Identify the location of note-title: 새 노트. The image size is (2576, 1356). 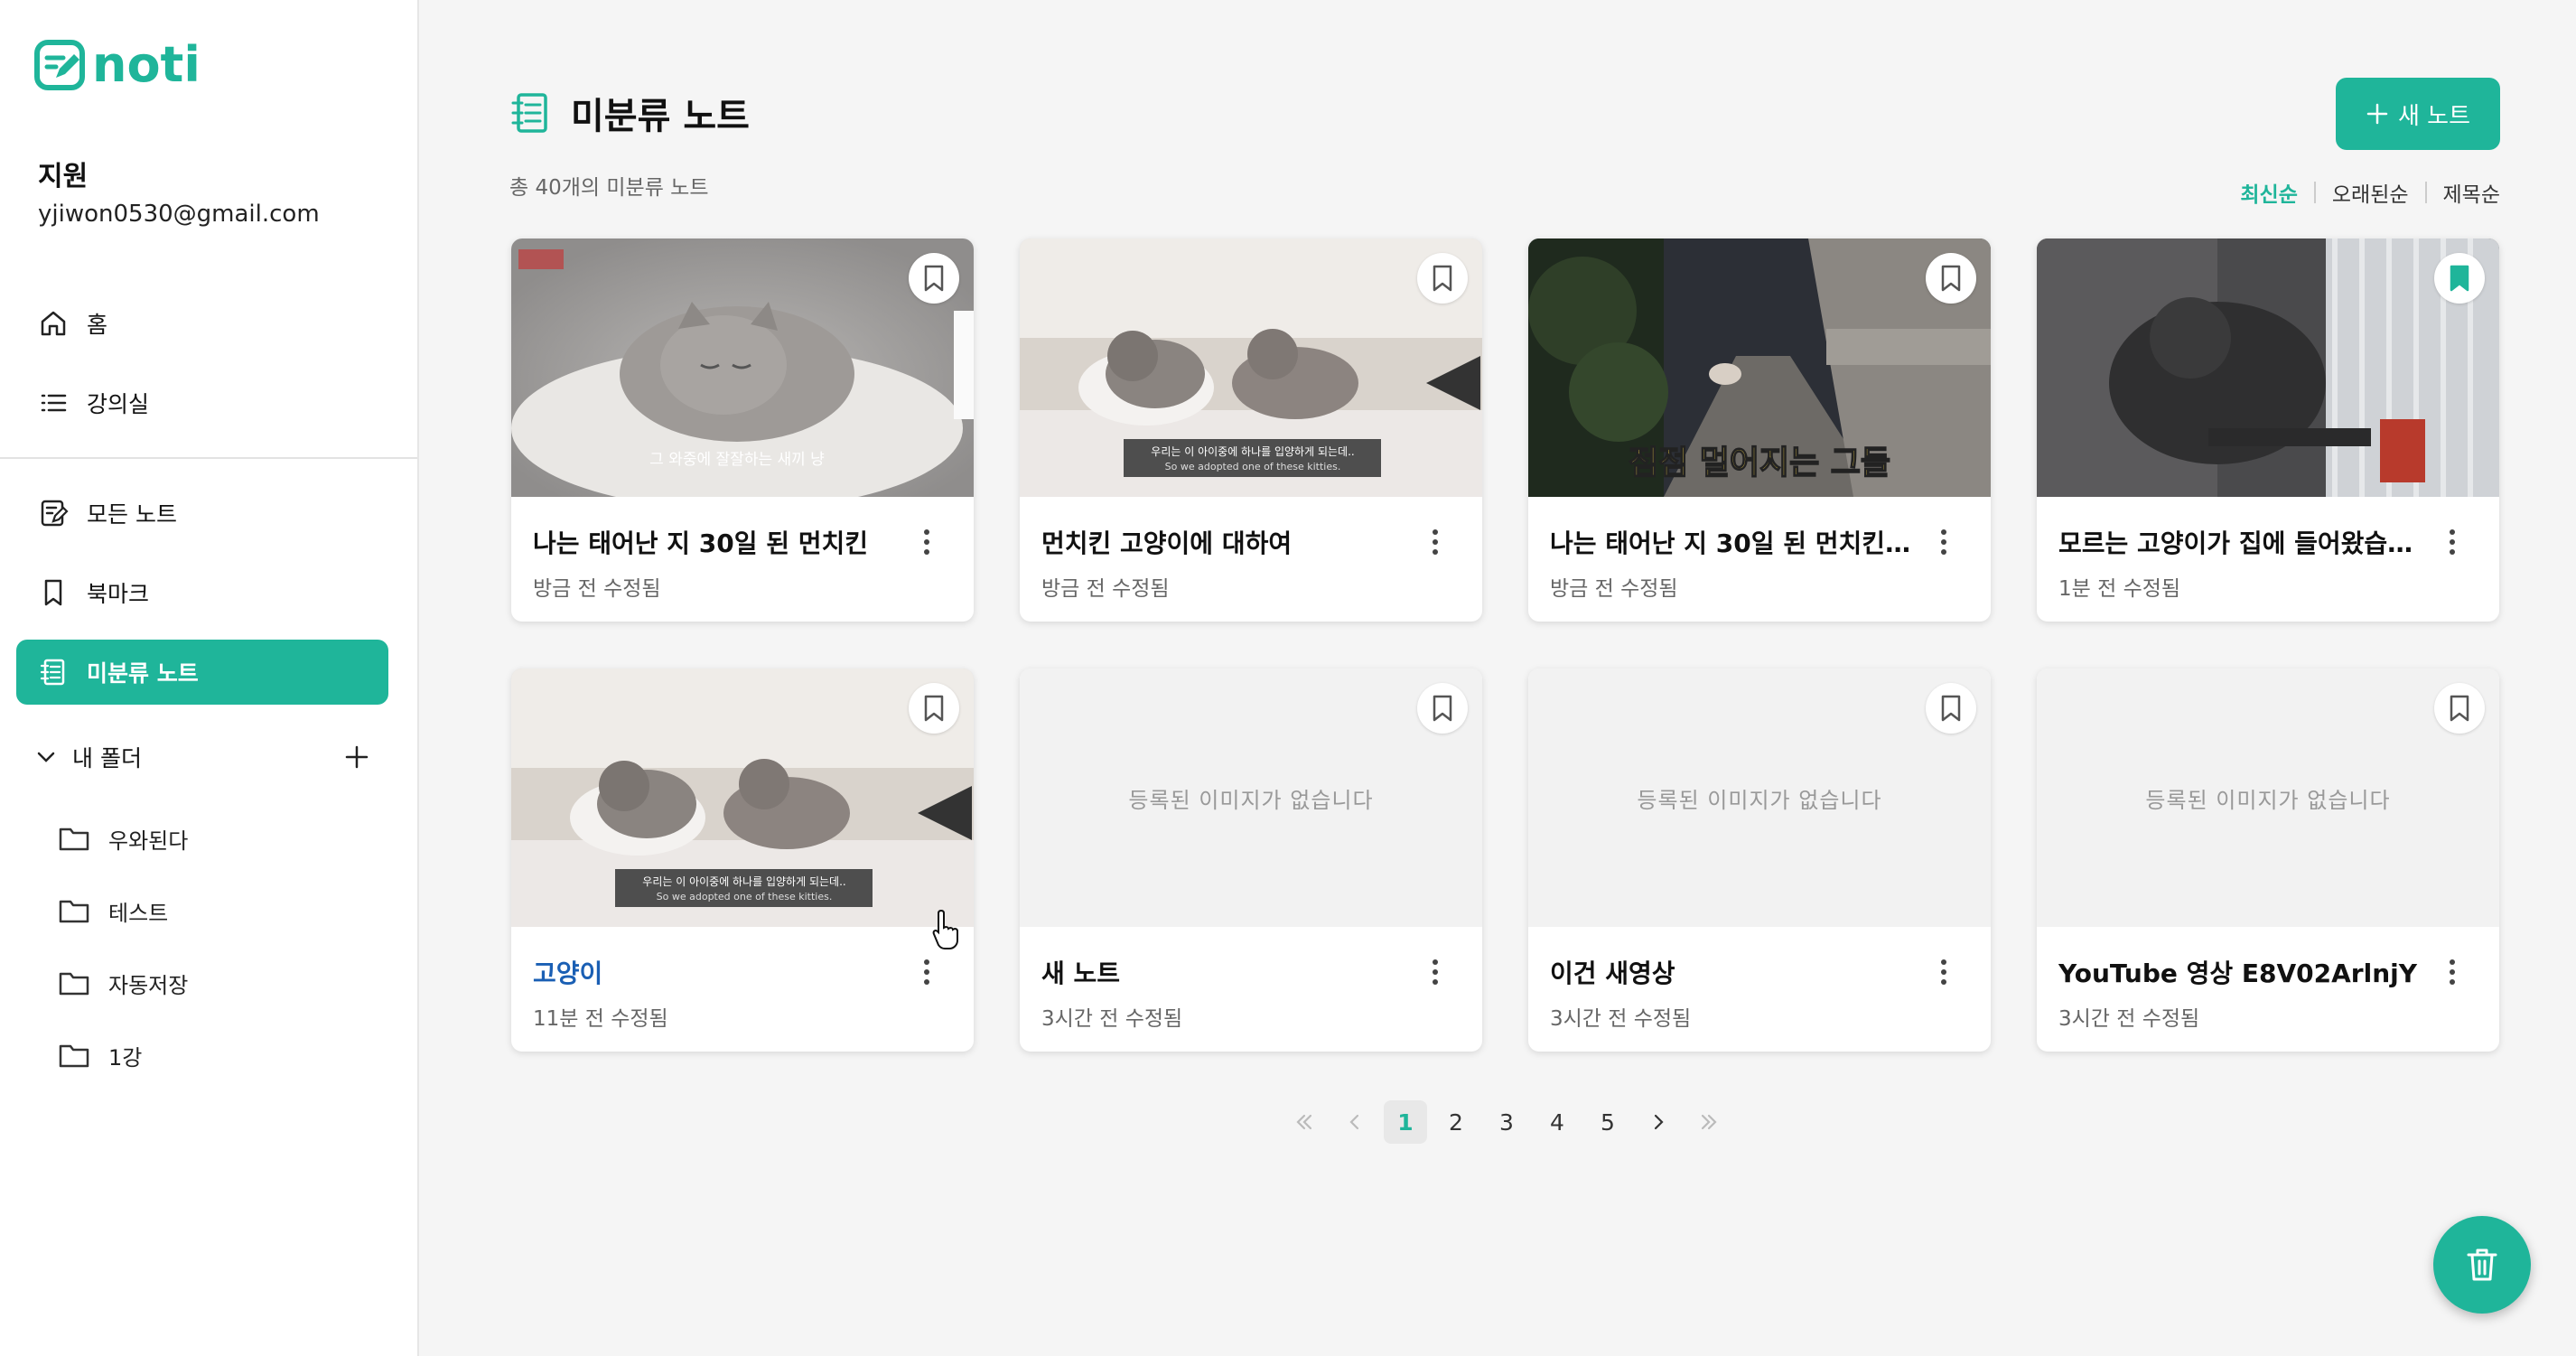
(1222, 972).